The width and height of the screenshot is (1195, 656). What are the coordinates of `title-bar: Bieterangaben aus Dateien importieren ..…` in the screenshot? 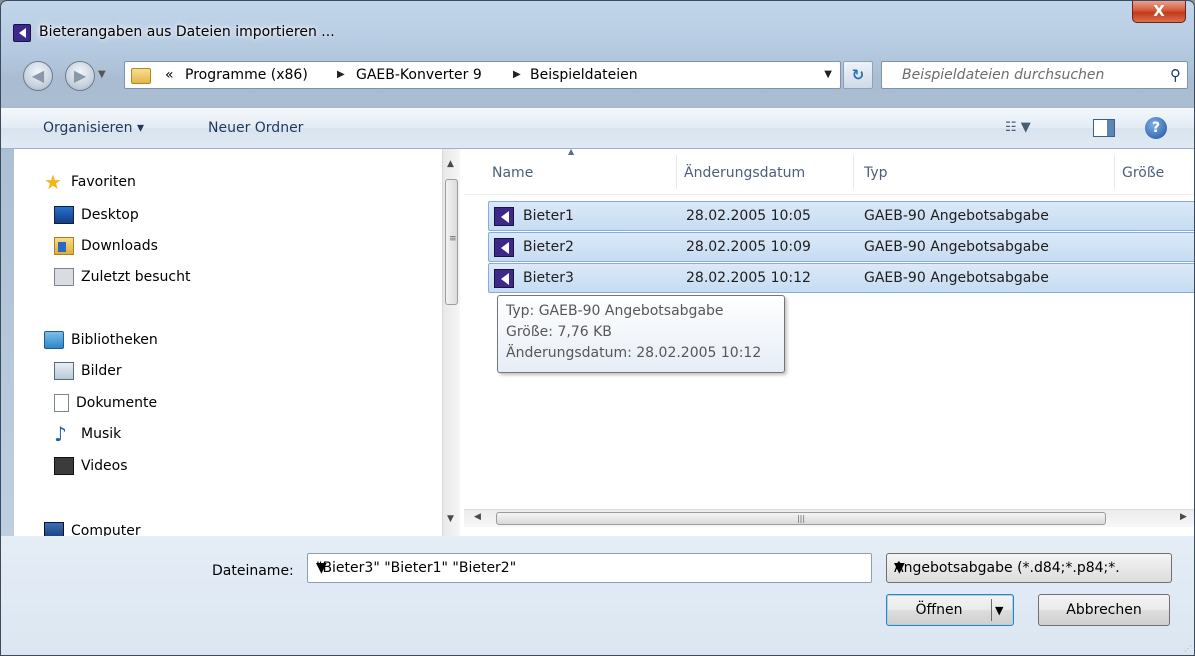 It's located at (597, 23).